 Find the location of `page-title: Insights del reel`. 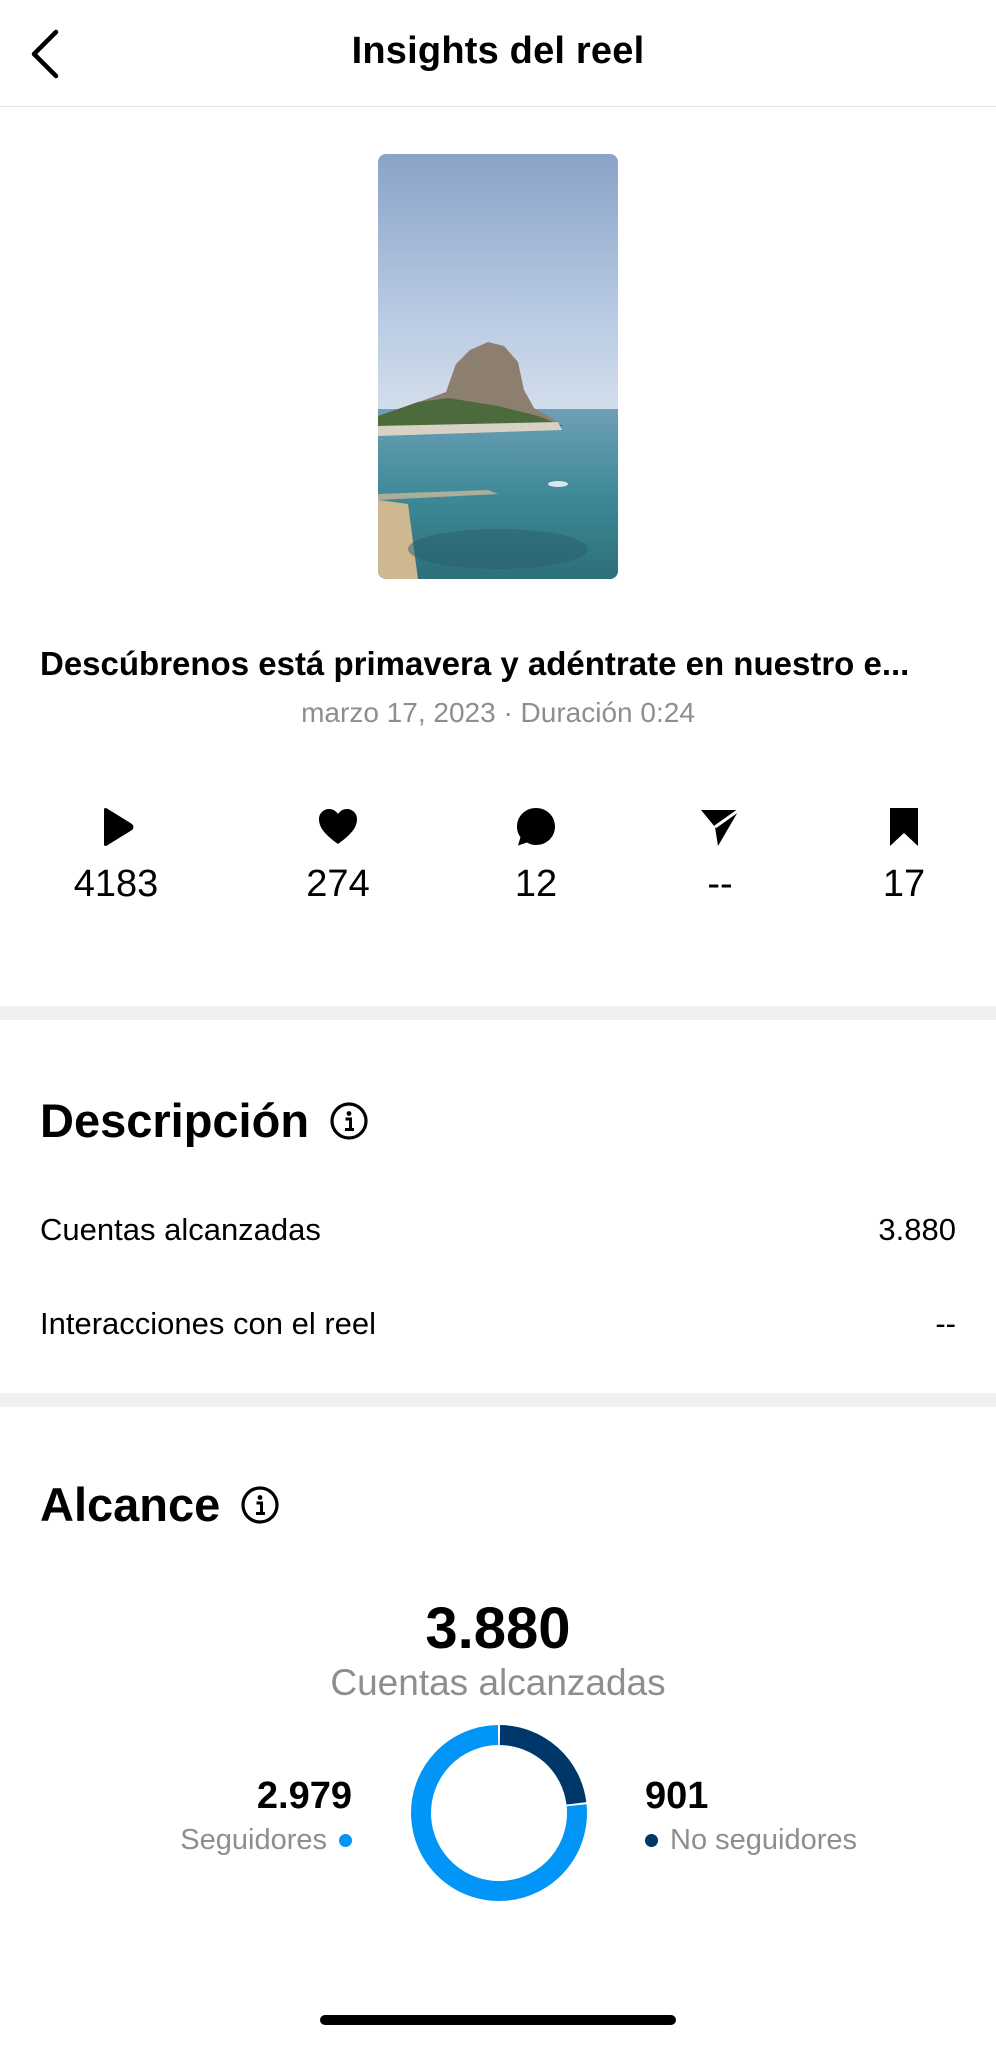

page-title: Insights del reel is located at coordinates (498, 51).